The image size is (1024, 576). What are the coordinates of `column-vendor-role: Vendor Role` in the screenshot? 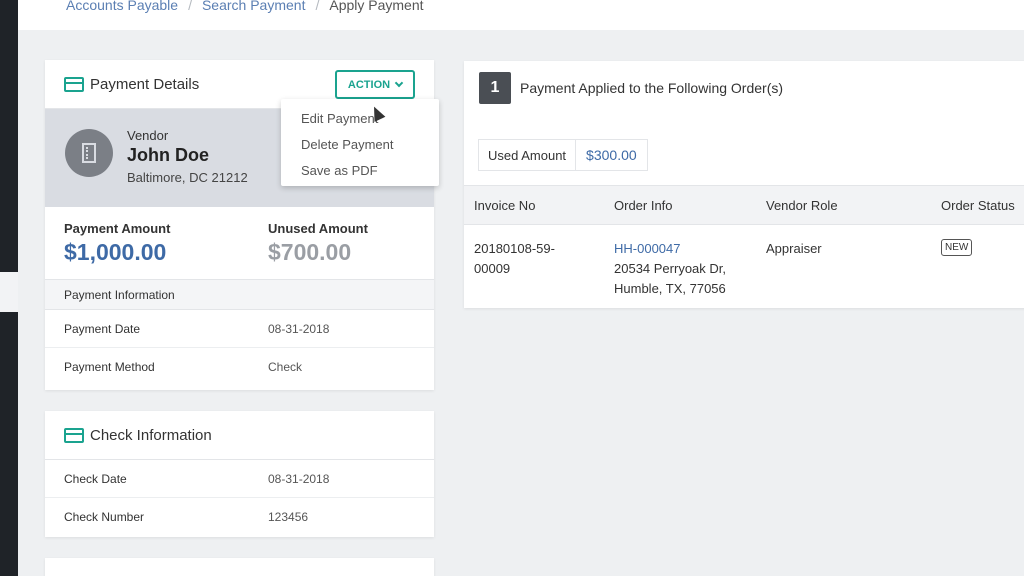 It's located at (802, 205).